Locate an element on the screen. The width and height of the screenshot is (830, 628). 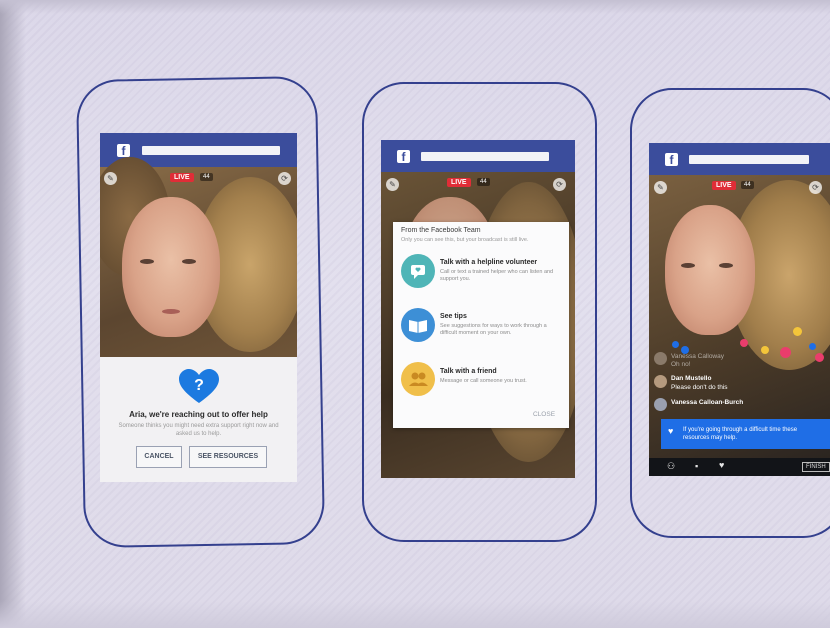
see-resources-button: SEE RESOURCES is located at coordinates (228, 457).